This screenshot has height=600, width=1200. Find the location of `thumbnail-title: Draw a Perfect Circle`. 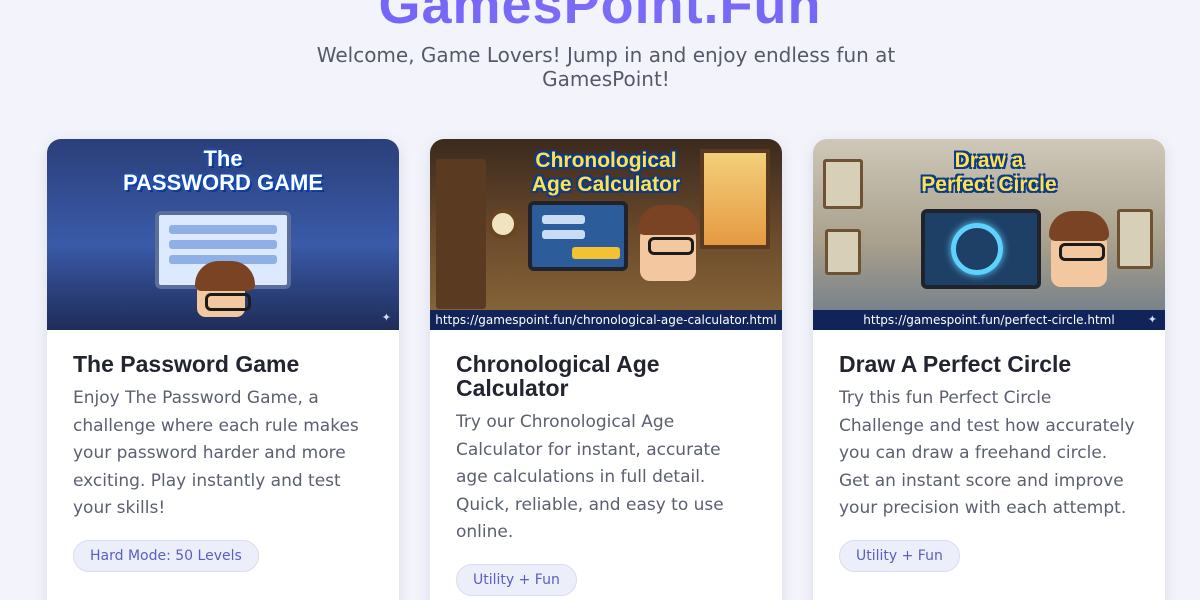

thumbnail-title: Draw a Perfect Circle is located at coordinates (989, 172).